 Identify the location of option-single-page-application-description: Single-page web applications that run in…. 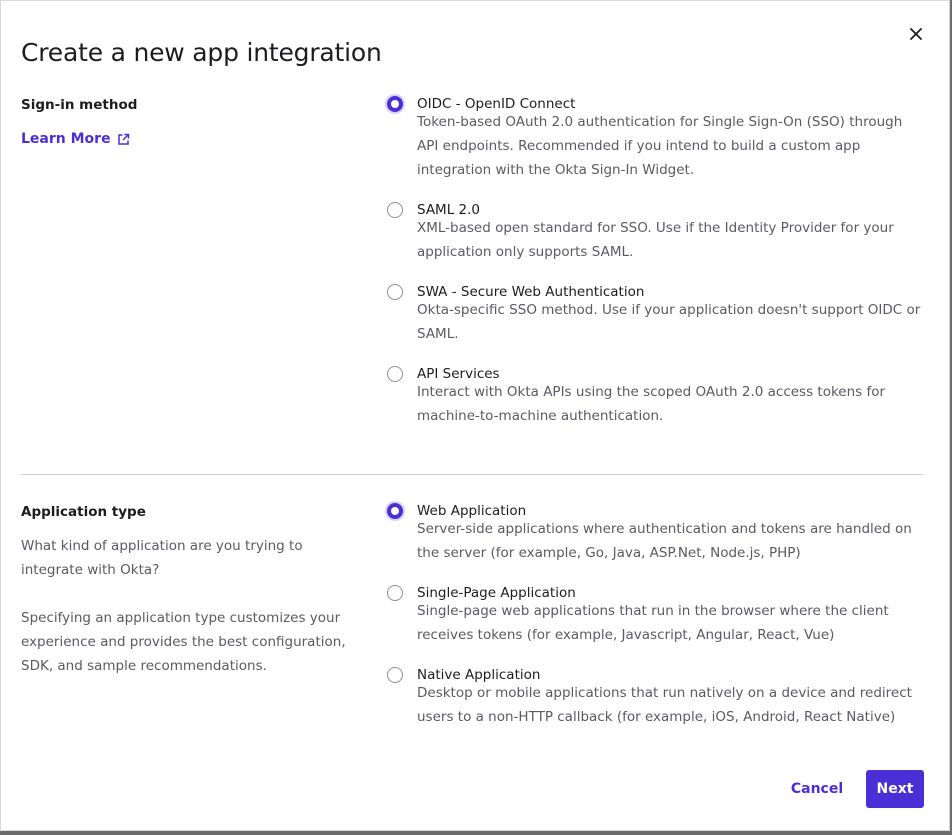
(653, 623).